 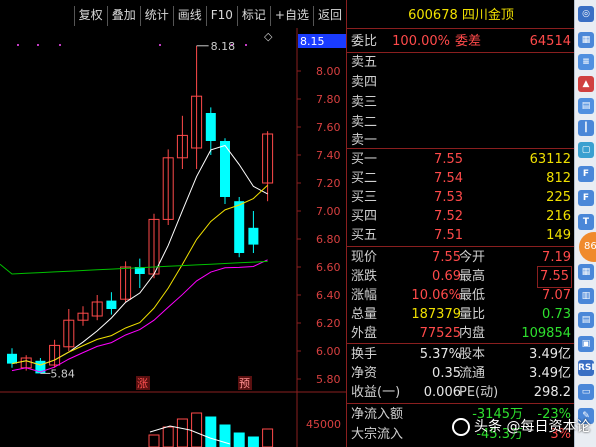 I want to click on sell-level-label: 卖二, so click(x=364, y=122).